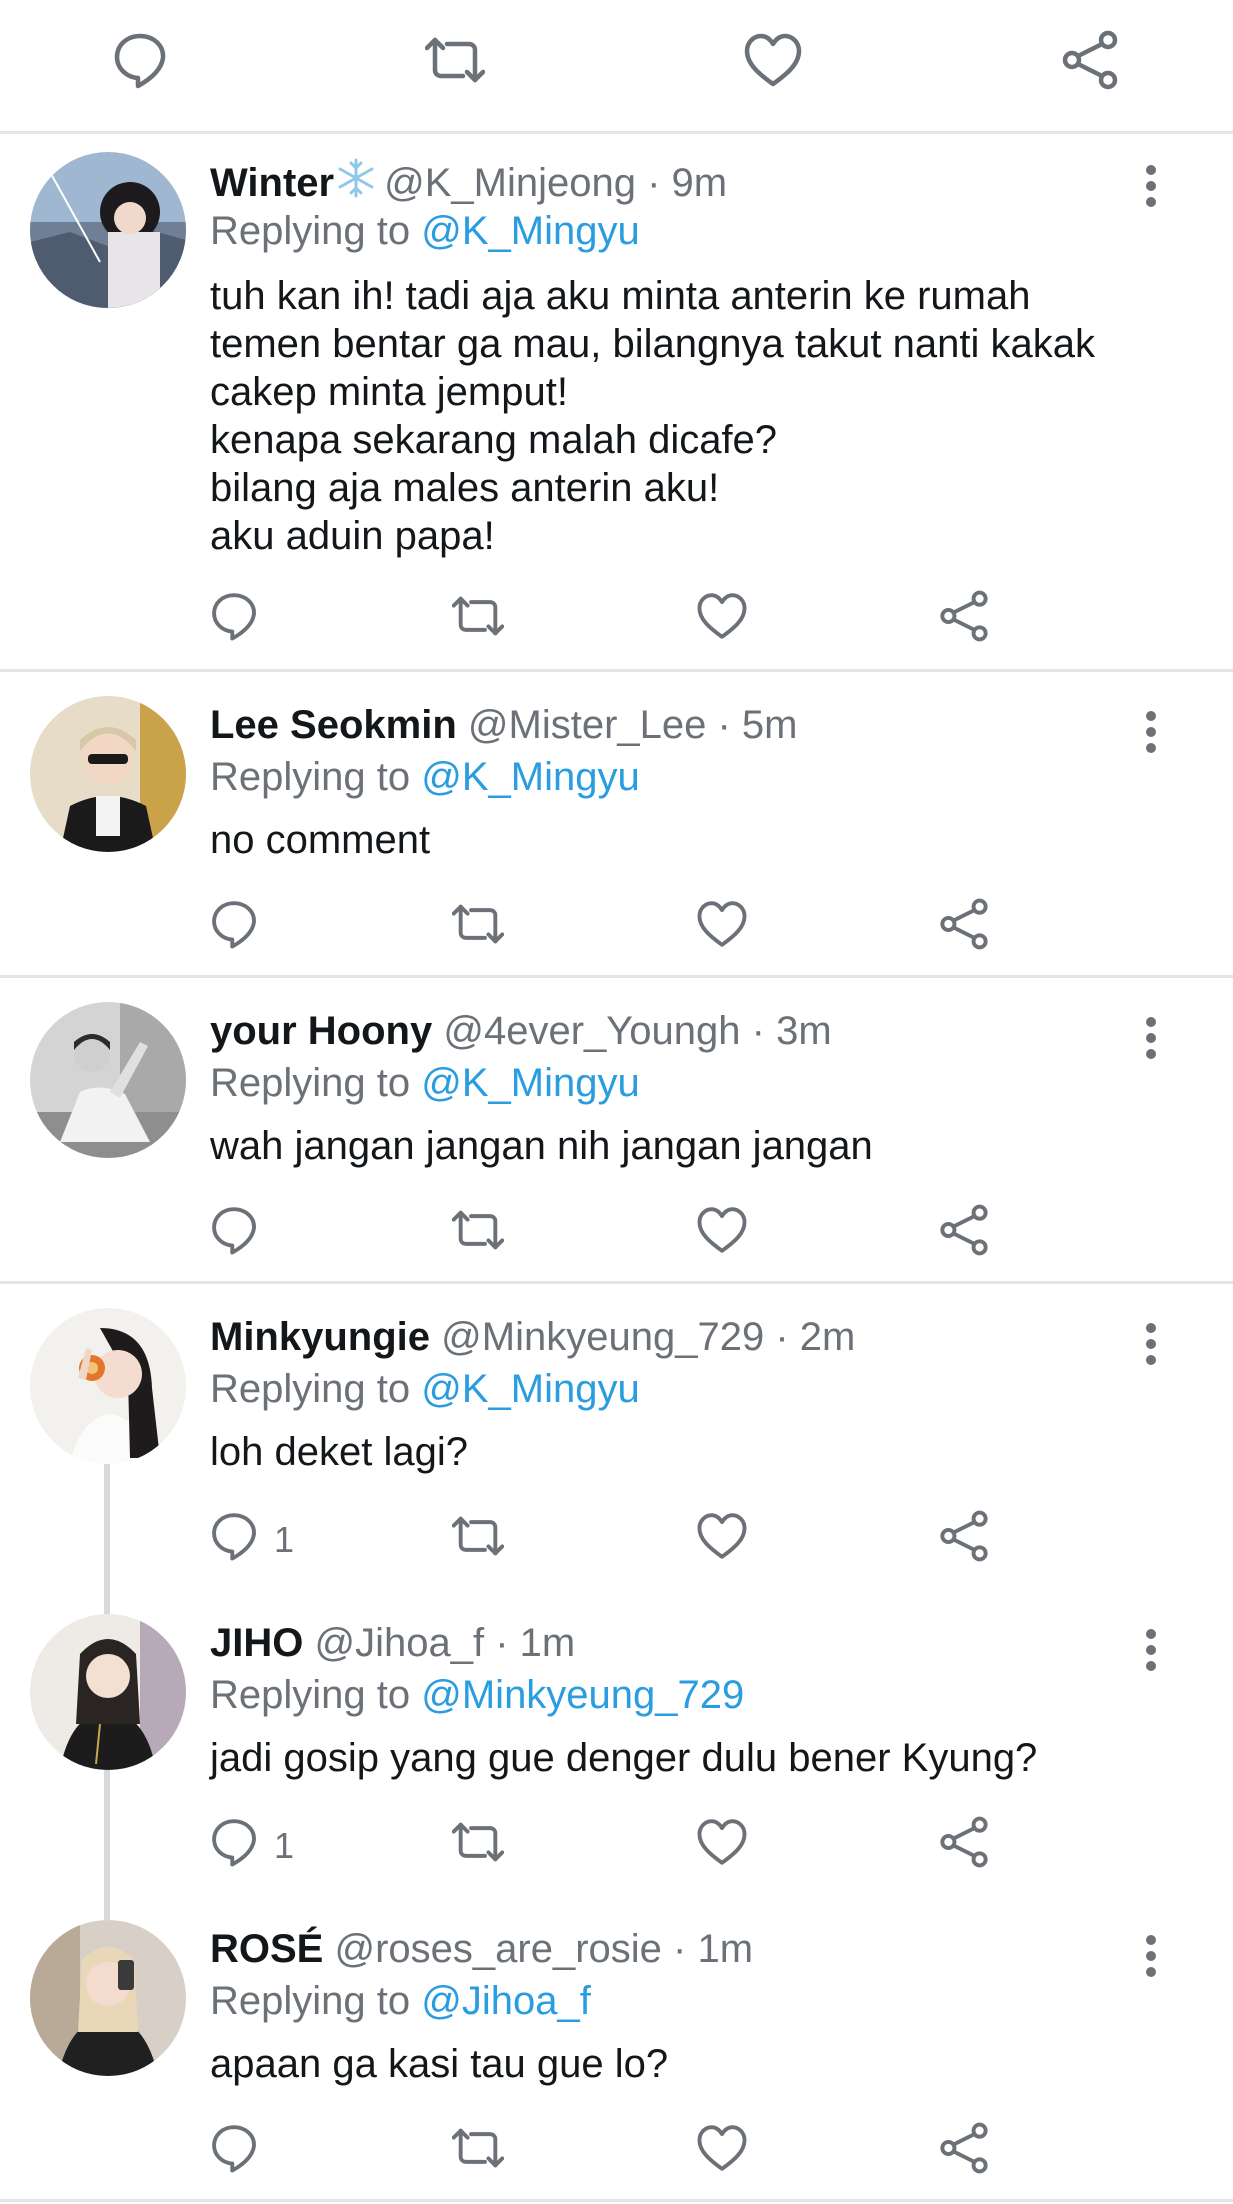 The height and width of the screenshot is (2204, 1233). Describe the element at coordinates (497, 1949) in the screenshot. I see `user-handle: @roses_are_rosie` at that location.